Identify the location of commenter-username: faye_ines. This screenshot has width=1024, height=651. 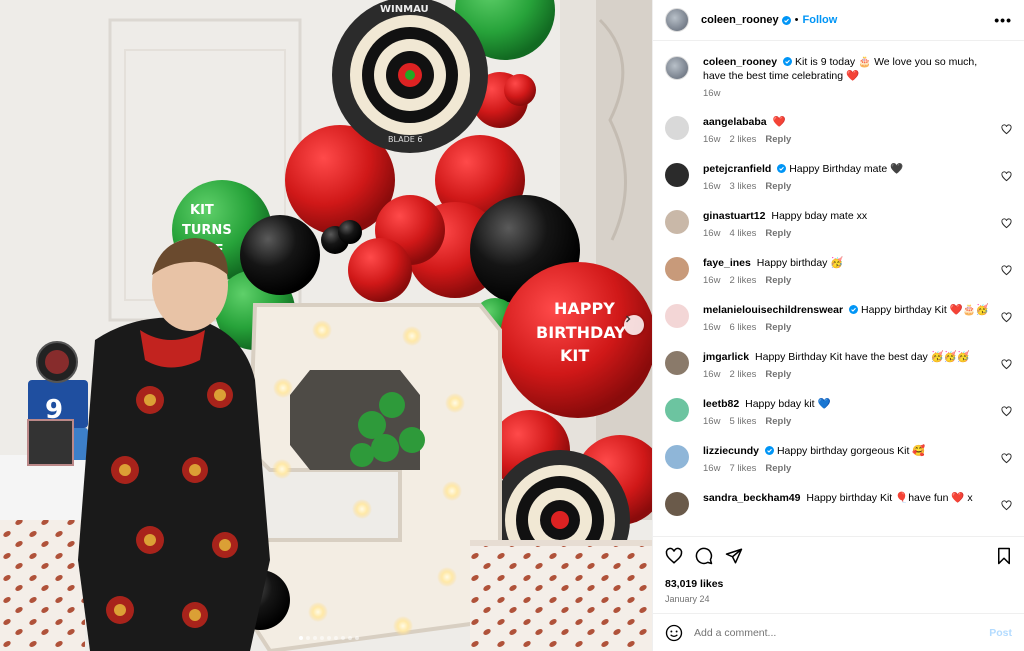
(727, 263).